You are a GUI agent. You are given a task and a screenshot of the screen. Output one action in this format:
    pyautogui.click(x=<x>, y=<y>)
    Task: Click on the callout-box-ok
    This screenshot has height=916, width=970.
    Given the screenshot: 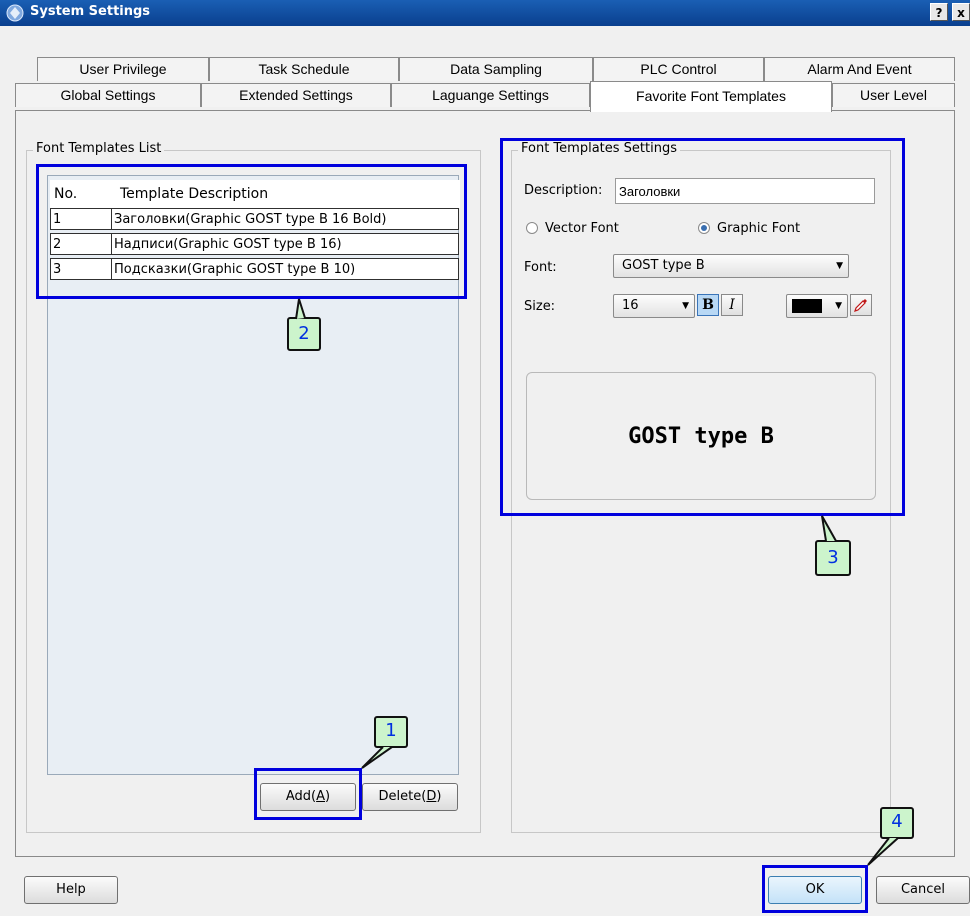 What is the action you would take?
    pyautogui.click(x=815, y=889)
    